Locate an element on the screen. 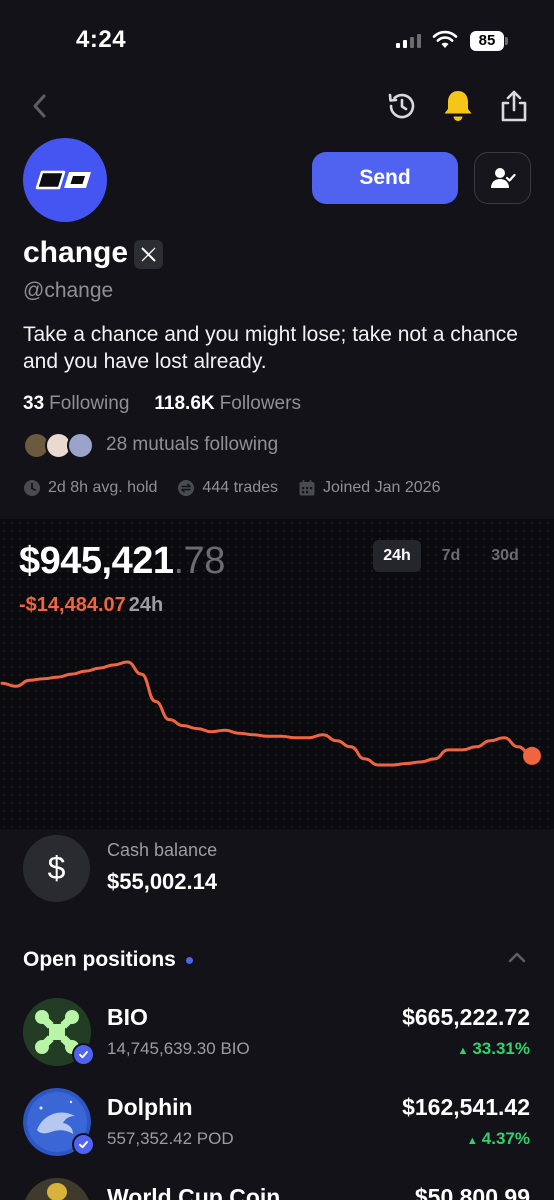  trades-stat: 444 trades is located at coordinates (227, 488).